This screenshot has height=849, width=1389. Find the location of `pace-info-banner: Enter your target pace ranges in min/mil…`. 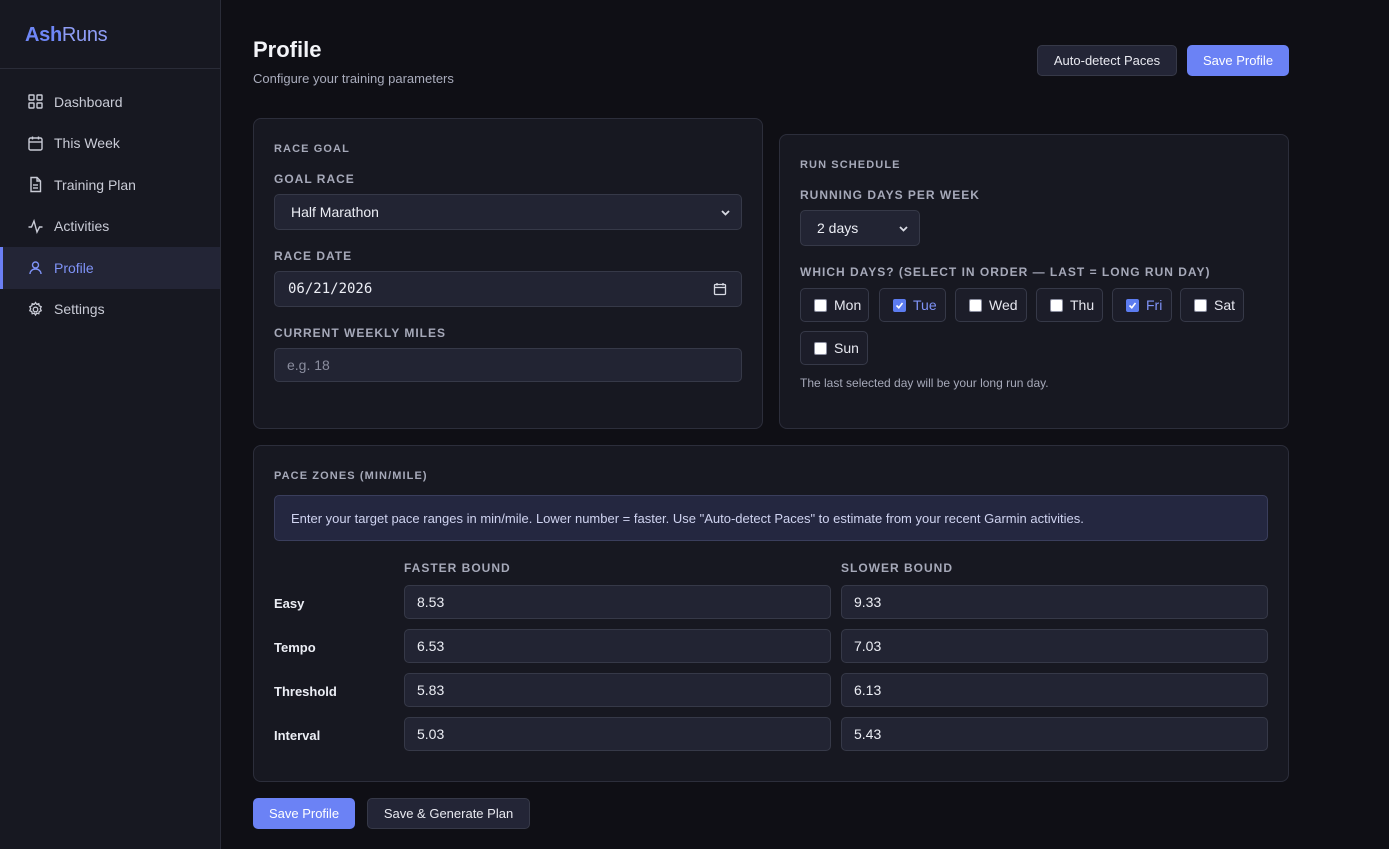

pace-info-banner: Enter your target pace ranges in min/mil… is located at coordinates (771, 518).